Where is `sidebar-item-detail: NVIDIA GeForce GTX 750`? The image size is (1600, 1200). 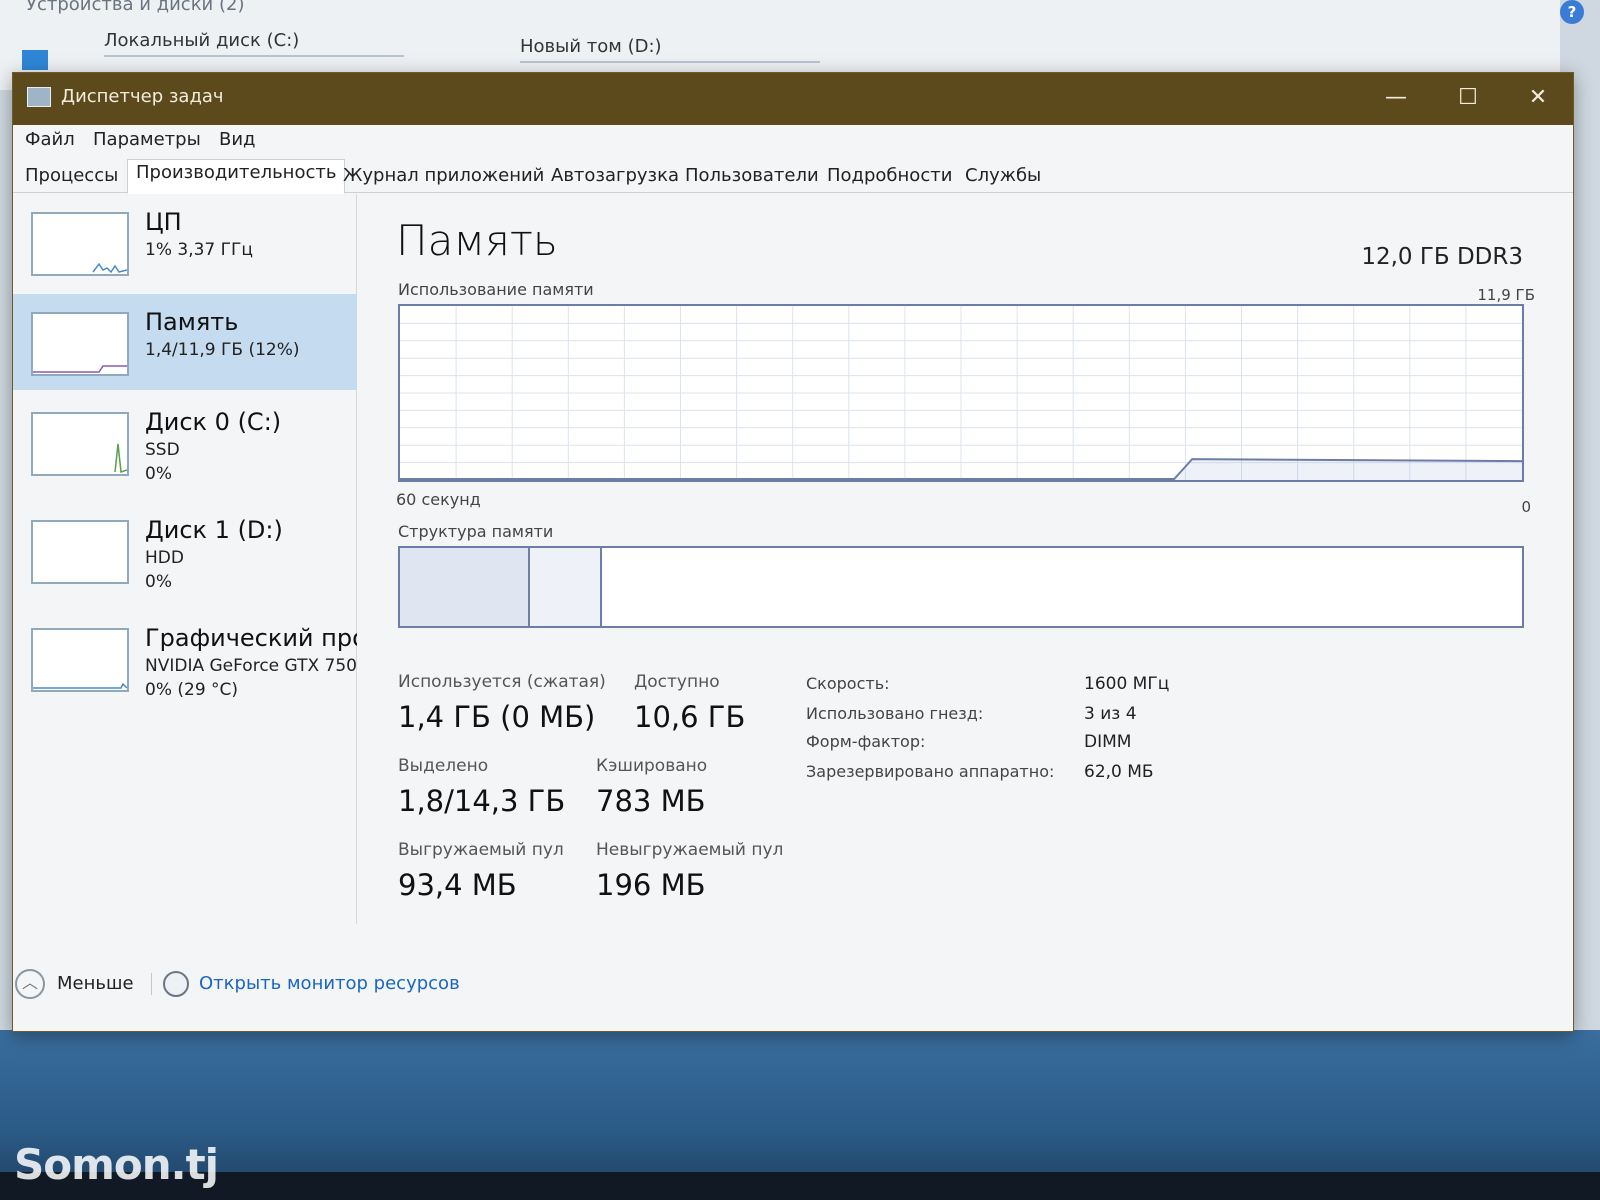
sidebar-item-detail: NVIDIA GeForce GTX 750 is located at coordinates (251, 666).